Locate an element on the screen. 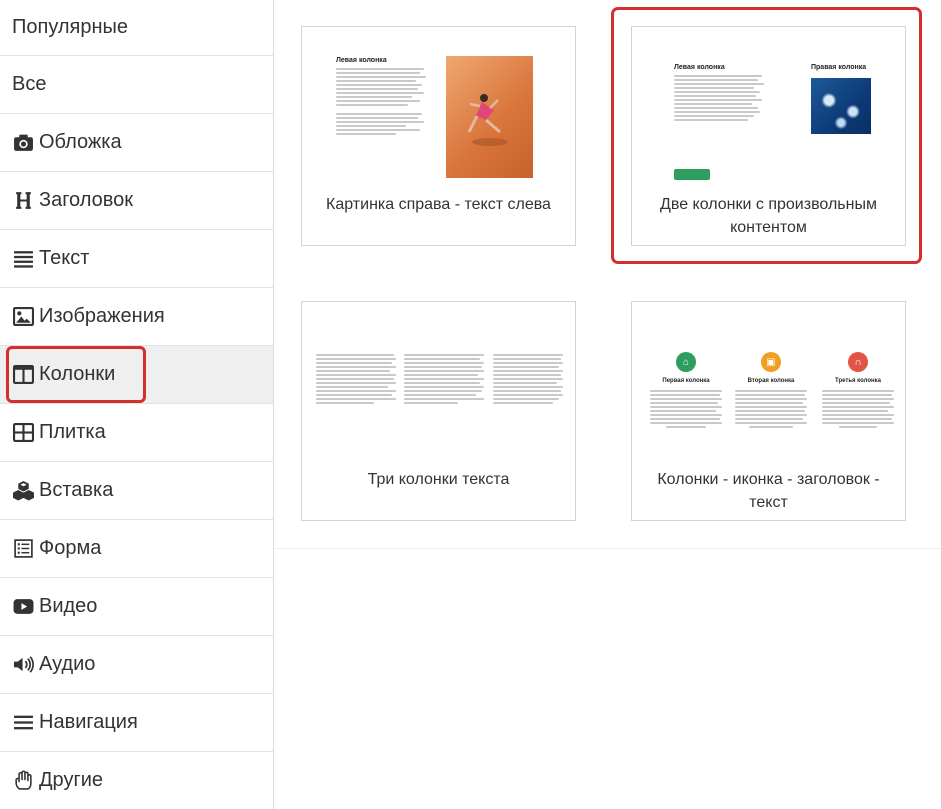  card-thumbnail-right-column: Правая колонка is located at coordinates (851, 69).